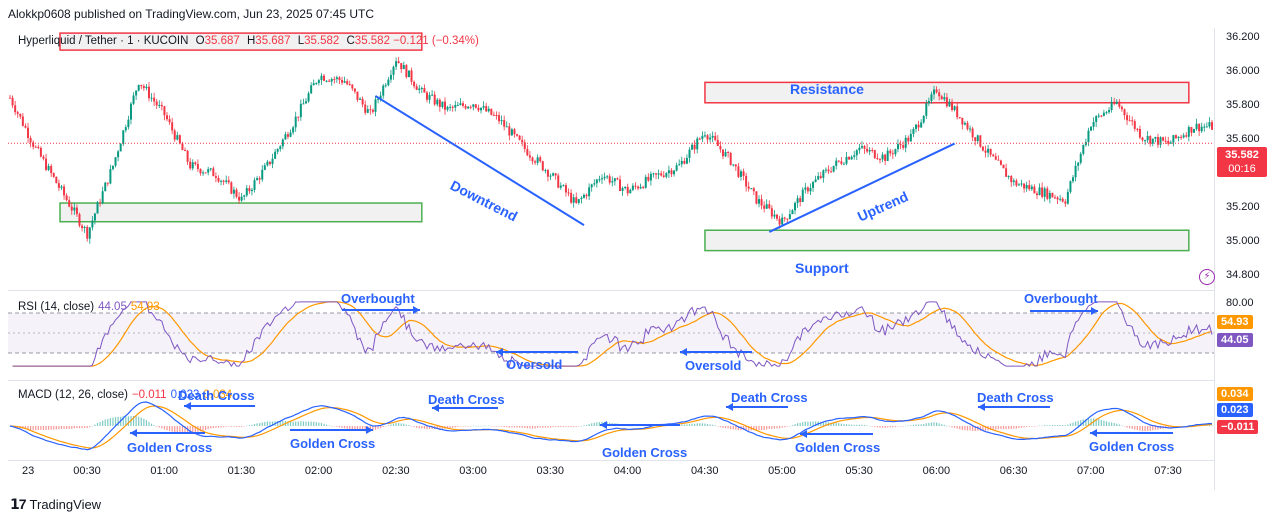 This screenshot has height=522, width=1281. Describe the element at coordinates (1242, 169) in the screenshot. I see `bar-countdown: 00:16` at that location.